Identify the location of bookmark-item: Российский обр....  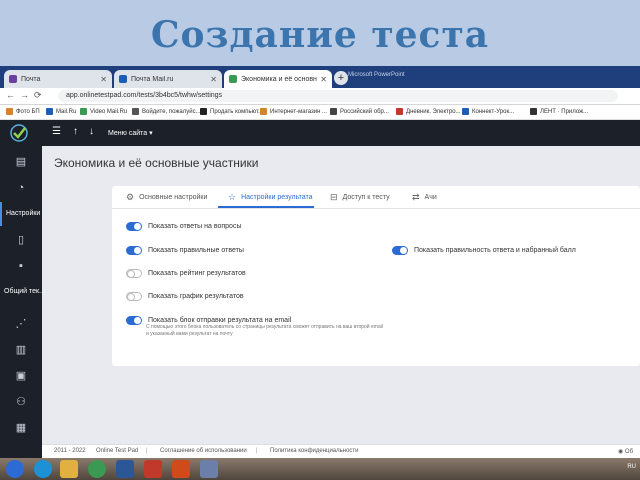
(359, 111).